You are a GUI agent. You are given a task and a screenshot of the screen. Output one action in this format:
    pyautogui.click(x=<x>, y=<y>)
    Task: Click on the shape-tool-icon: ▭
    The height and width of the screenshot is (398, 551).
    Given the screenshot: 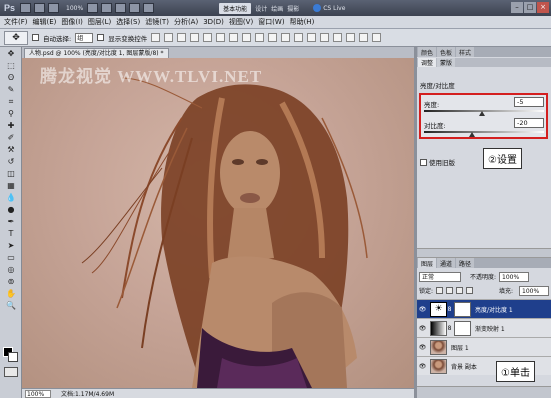 What is the action you would take?
    pyautogui.click(x=11, y=258)
    